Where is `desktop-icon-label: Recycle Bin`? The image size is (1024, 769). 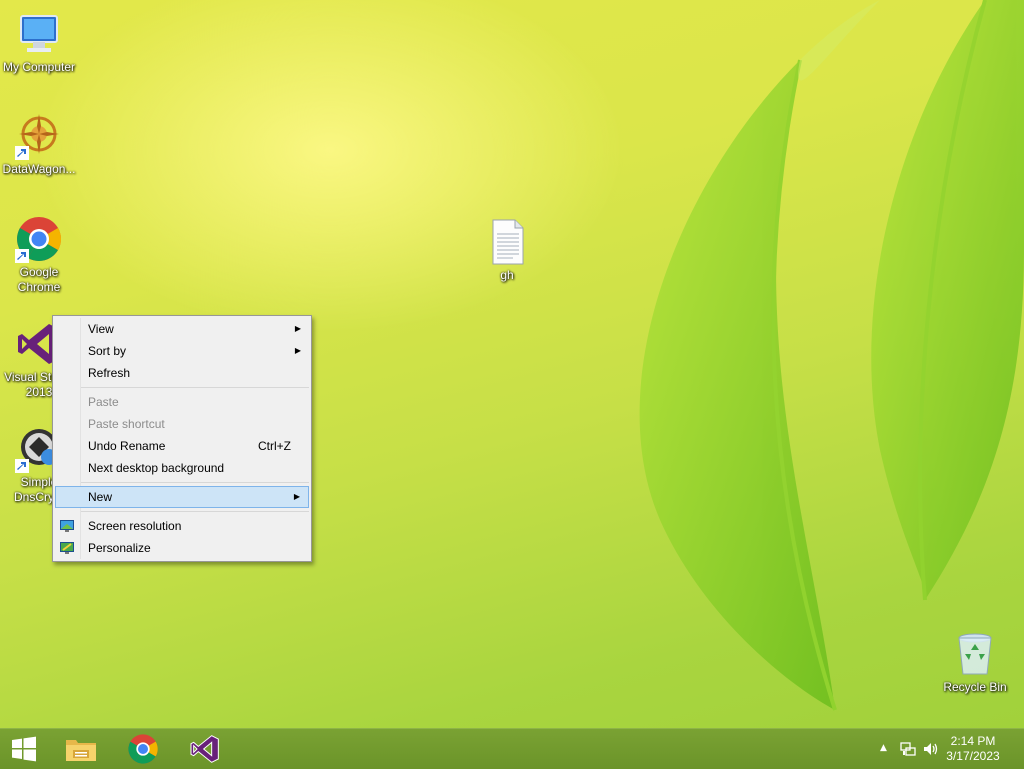 desktop-icon-label: Recycle Bin is located at coordinates (975, 687).